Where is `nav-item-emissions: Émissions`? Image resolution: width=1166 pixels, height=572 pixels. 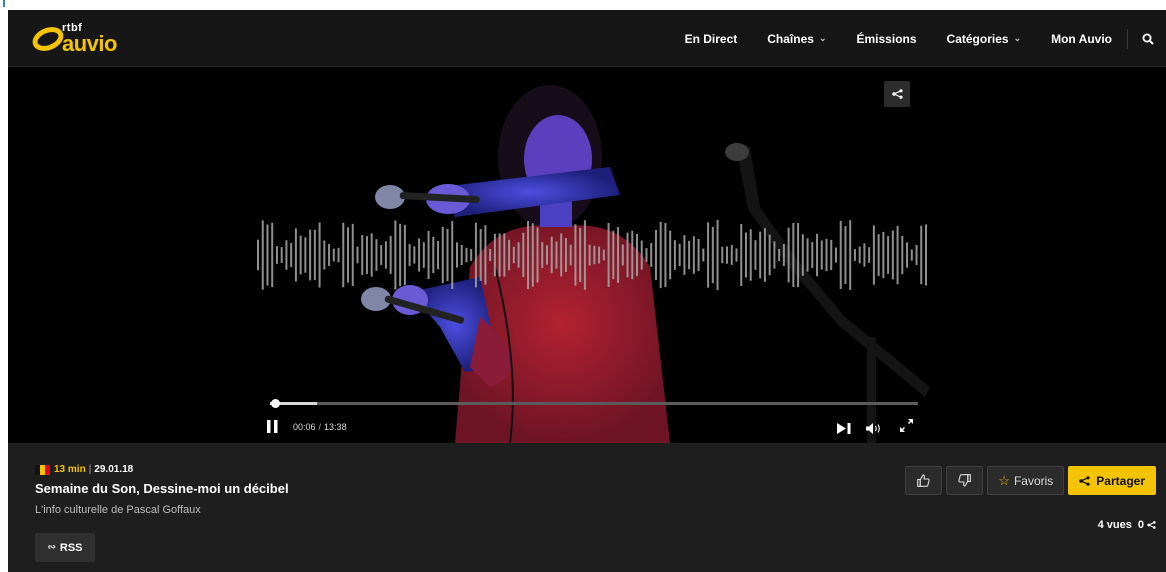
nav-item-emissions: Émissions is located at coordinates (887, 39).